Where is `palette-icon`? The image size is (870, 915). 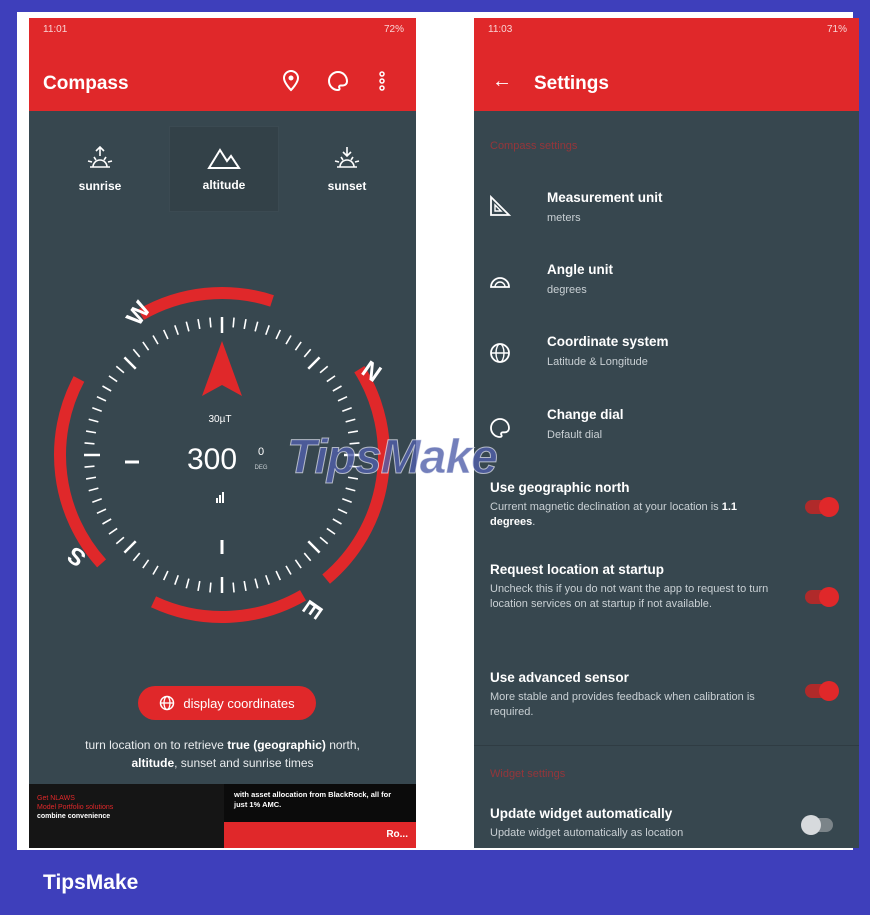
palette-icon is located at coordinates (338, 81).